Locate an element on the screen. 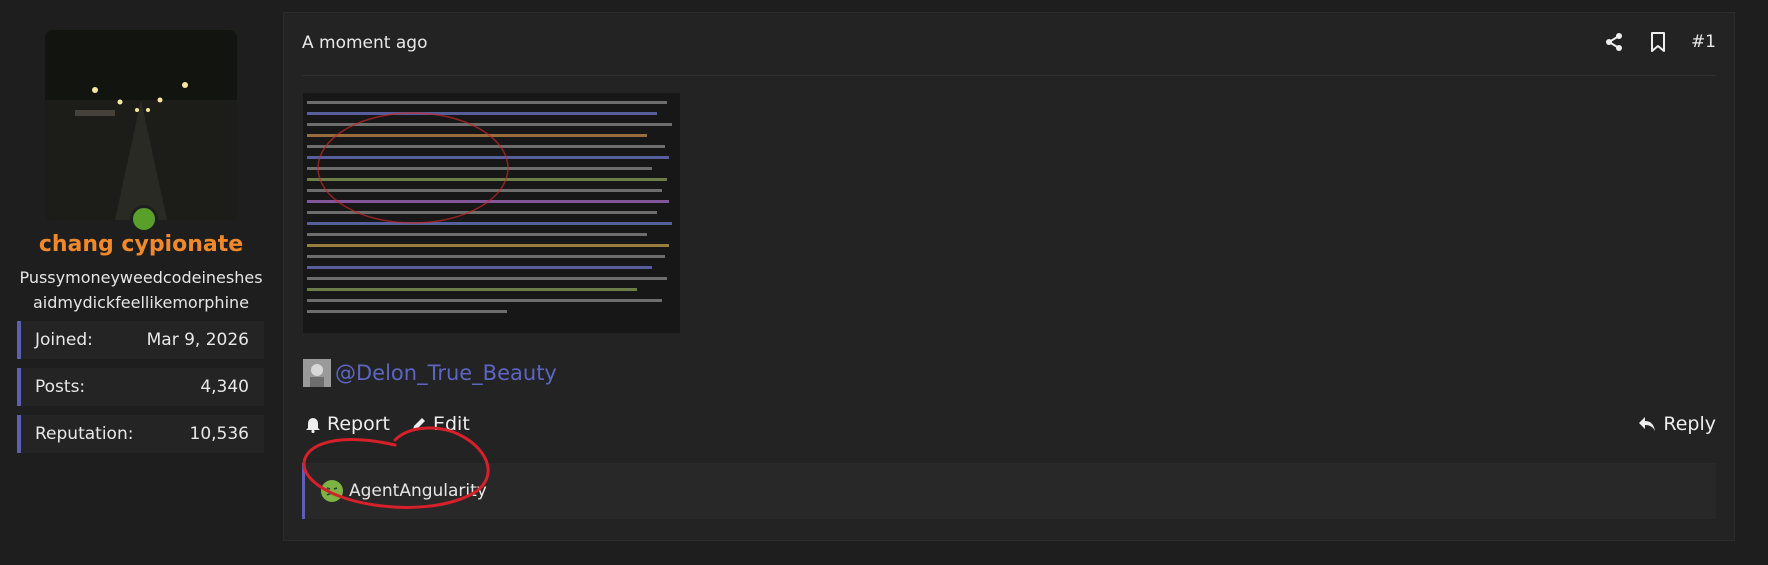 This screenshot has width=1768, height=565. reactor-name: AgentAngularity is located at coordinates (418, 491).